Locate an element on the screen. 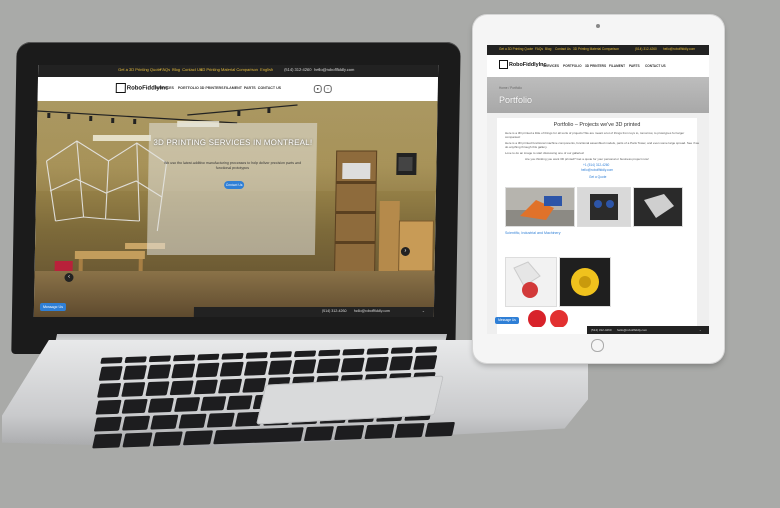 This screenshot has height=508, width=780. t-top-link-faqs: FAQs is located at coordinates (539, 49).